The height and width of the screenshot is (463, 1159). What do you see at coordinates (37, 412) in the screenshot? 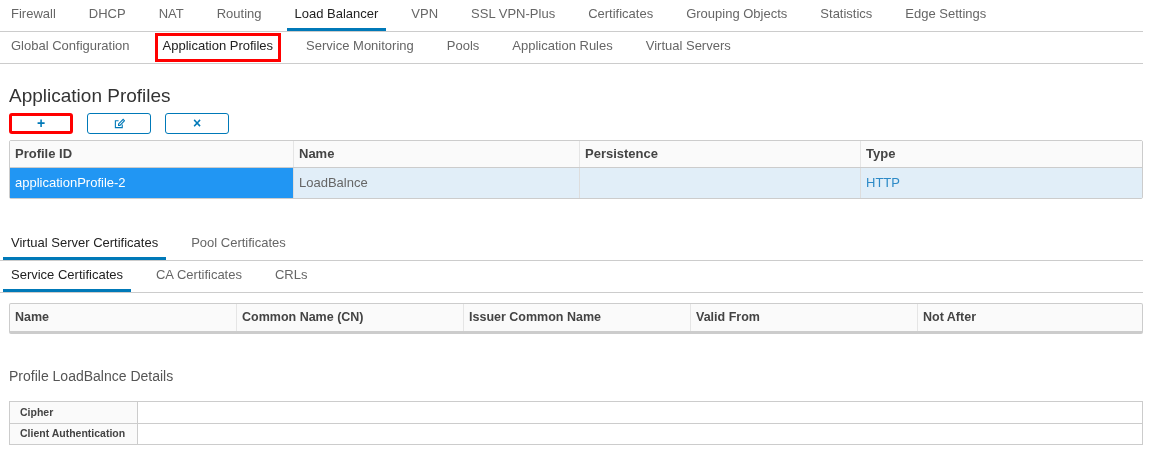
I see `row-label: Cipher` at bounding box center [37, 412].